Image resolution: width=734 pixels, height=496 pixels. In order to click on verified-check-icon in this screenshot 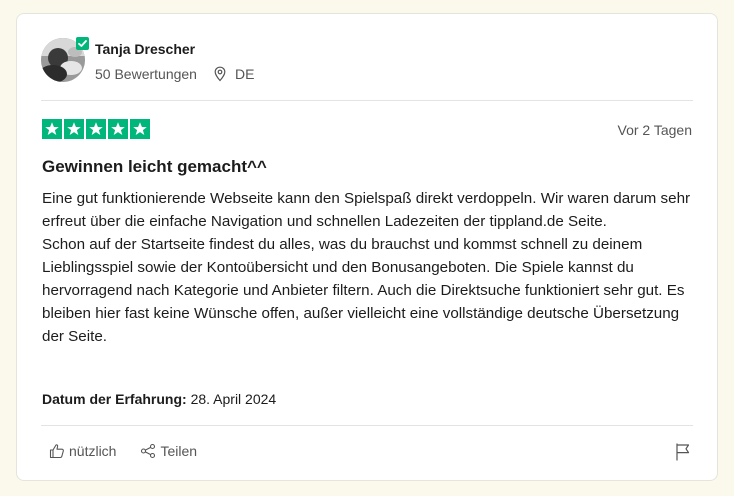, I will do `click(82, 43)`.